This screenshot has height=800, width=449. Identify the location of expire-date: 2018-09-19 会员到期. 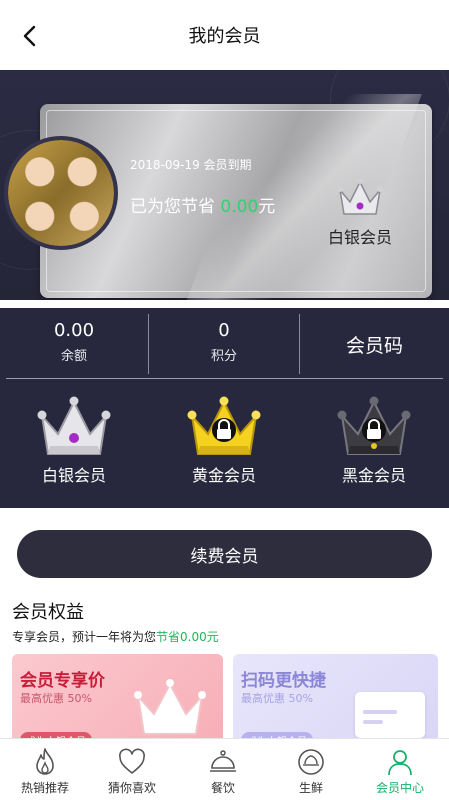
(191, 165).